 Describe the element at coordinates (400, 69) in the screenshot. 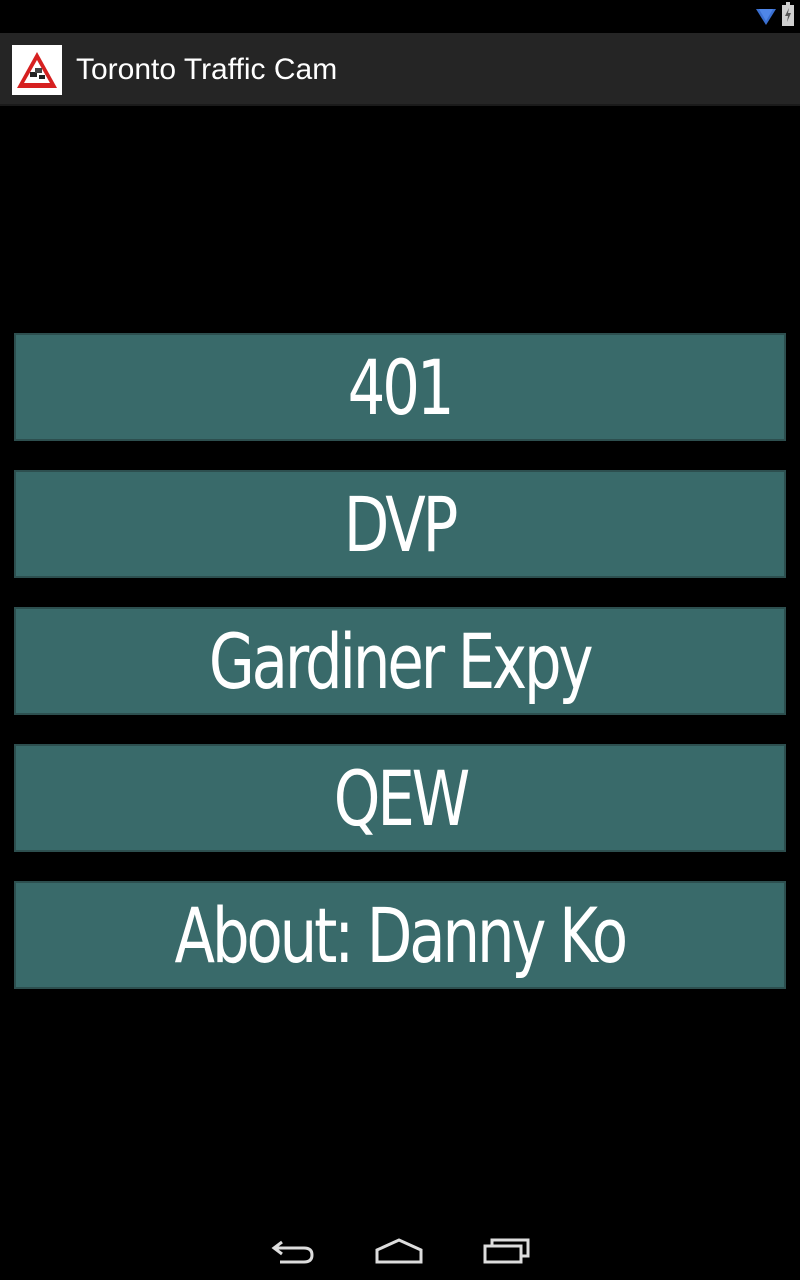

I see `action-bar: Toronto Traffic Cam` at that location.